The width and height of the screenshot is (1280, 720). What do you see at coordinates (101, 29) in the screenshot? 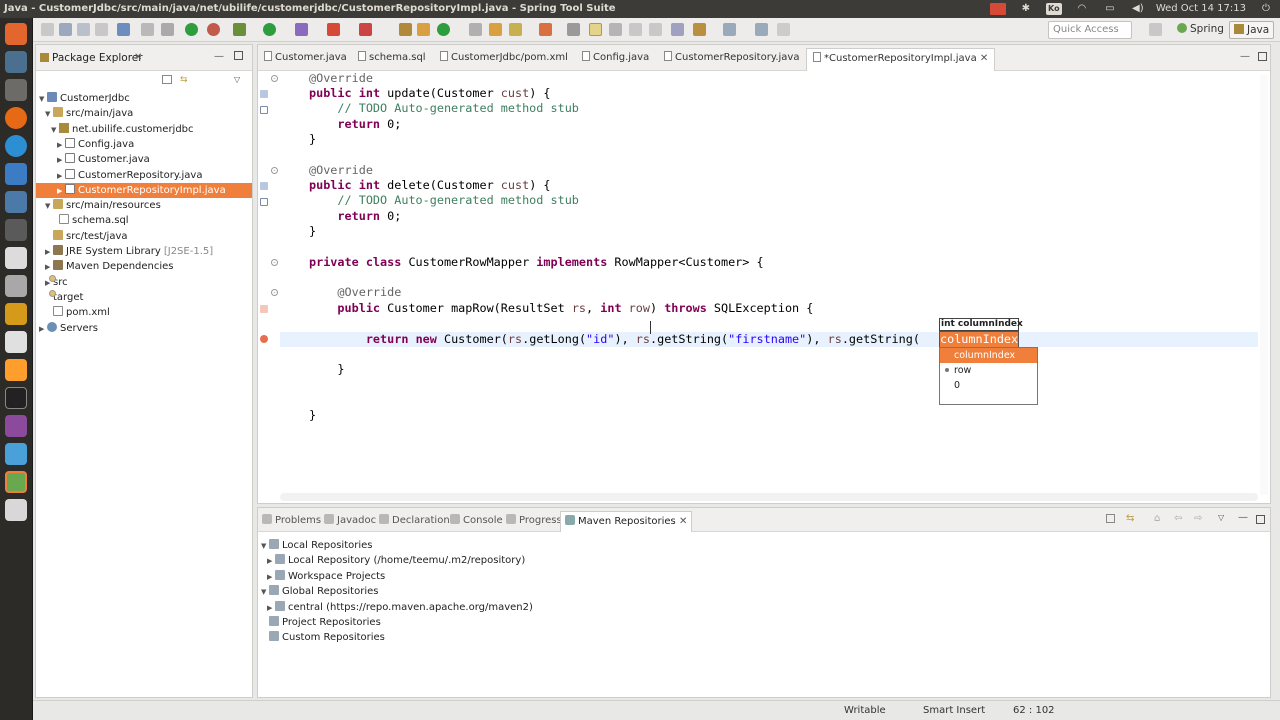
I see `print-icon` at bounding box center [101, 29].